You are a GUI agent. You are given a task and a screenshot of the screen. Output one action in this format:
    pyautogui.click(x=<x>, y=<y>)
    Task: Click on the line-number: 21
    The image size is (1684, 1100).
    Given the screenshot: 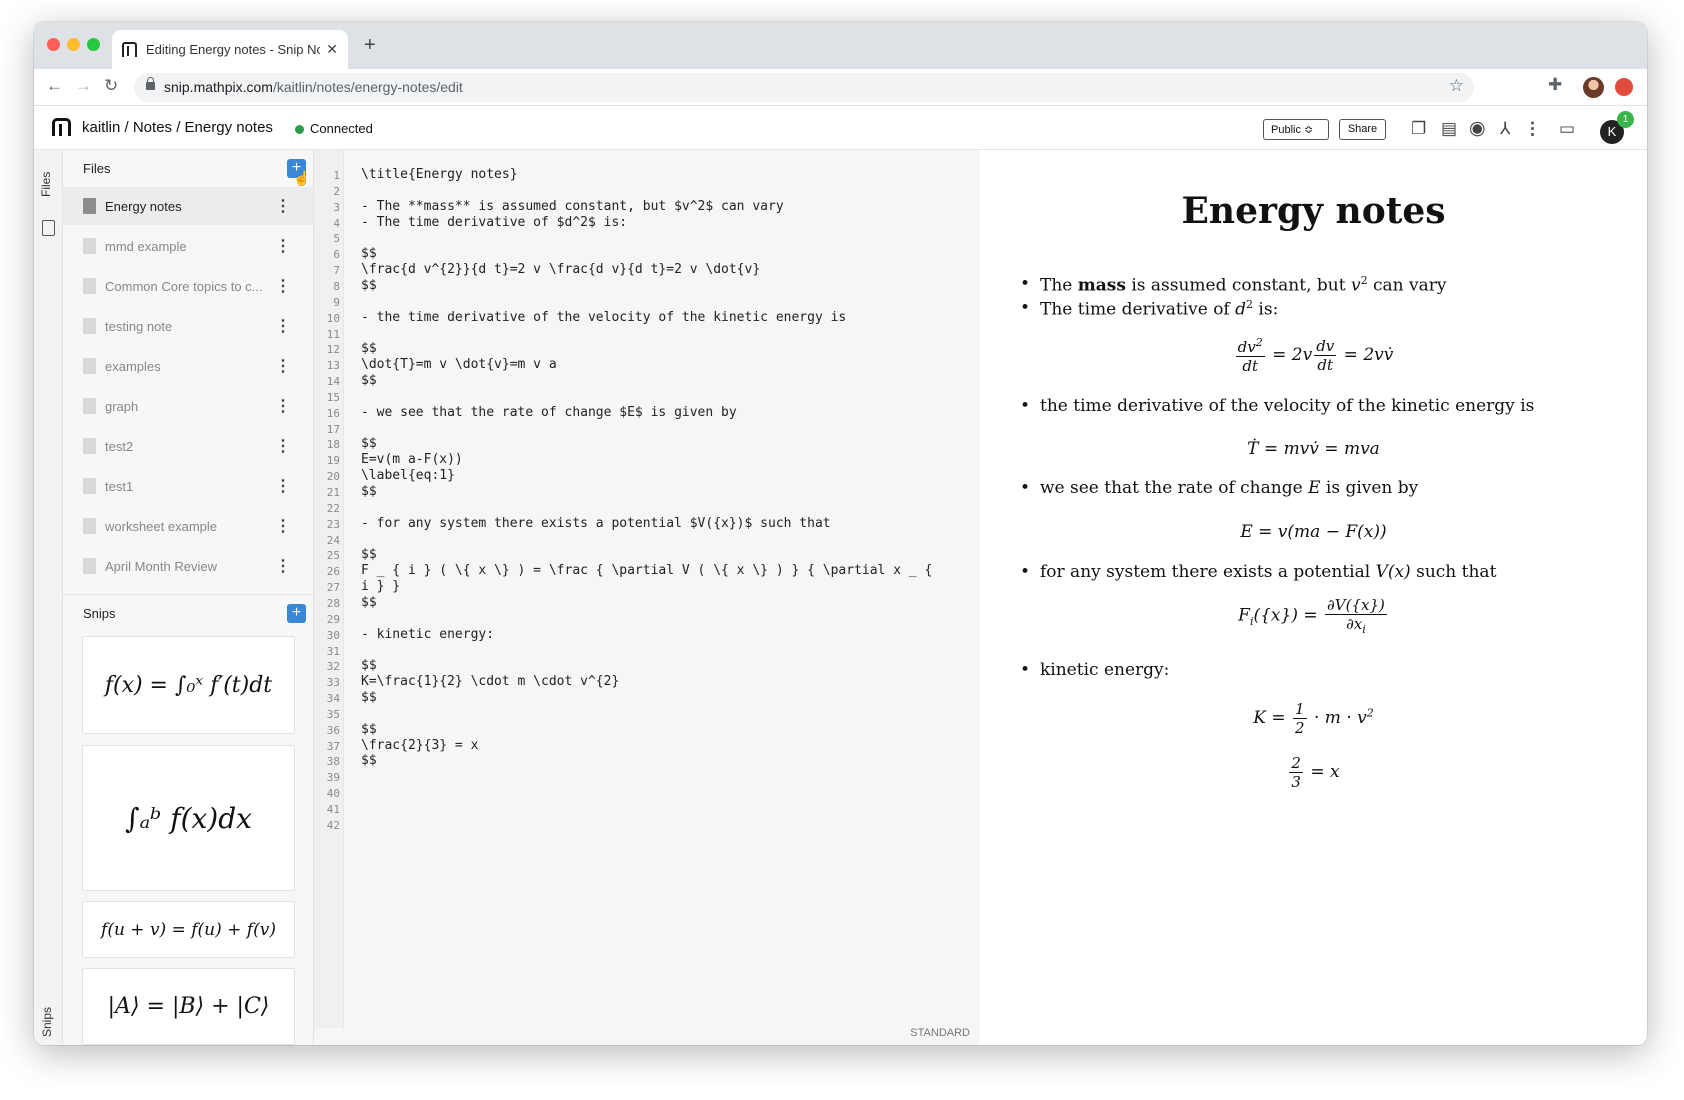 What is the action you would take?
    pyautogui.click(x=333, y=492)
    